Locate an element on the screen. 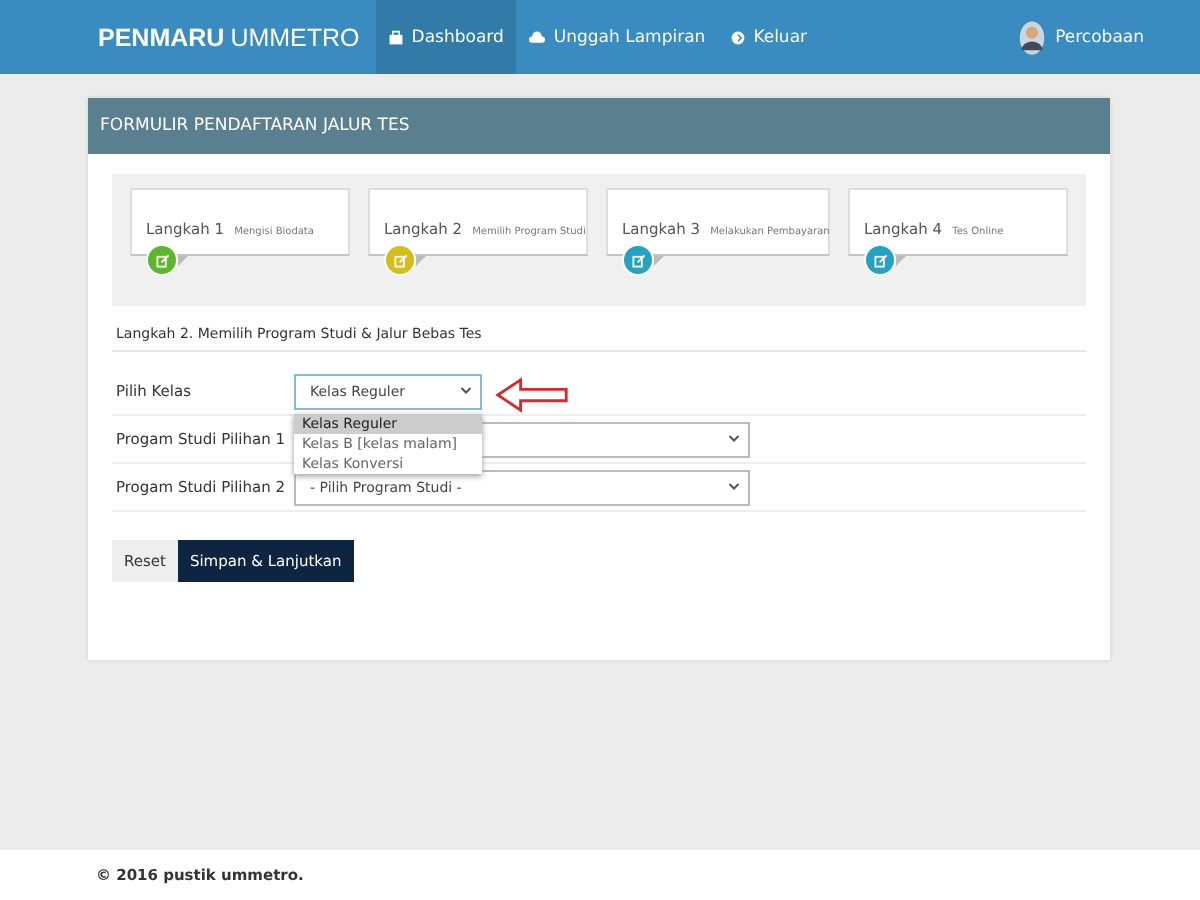 This screenshot has height=900, width=1200. arrow-icon is located at coordinates (532, 394).